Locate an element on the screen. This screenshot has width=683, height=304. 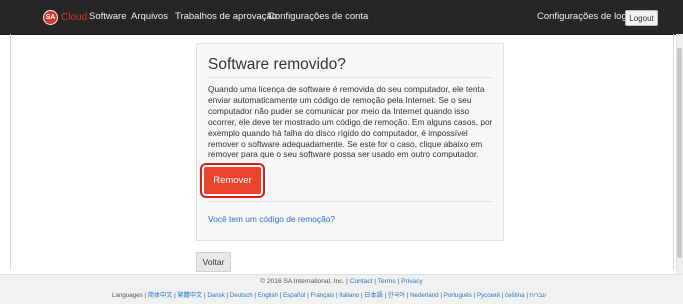
language-link: Русский is located at coordinates (488, 295).